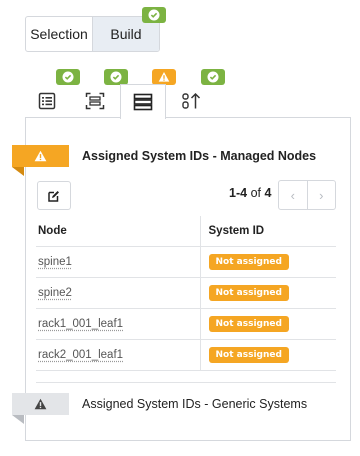 This screenshot has width=360, height=456. I want to click on tab-sort, so click(192, 101).